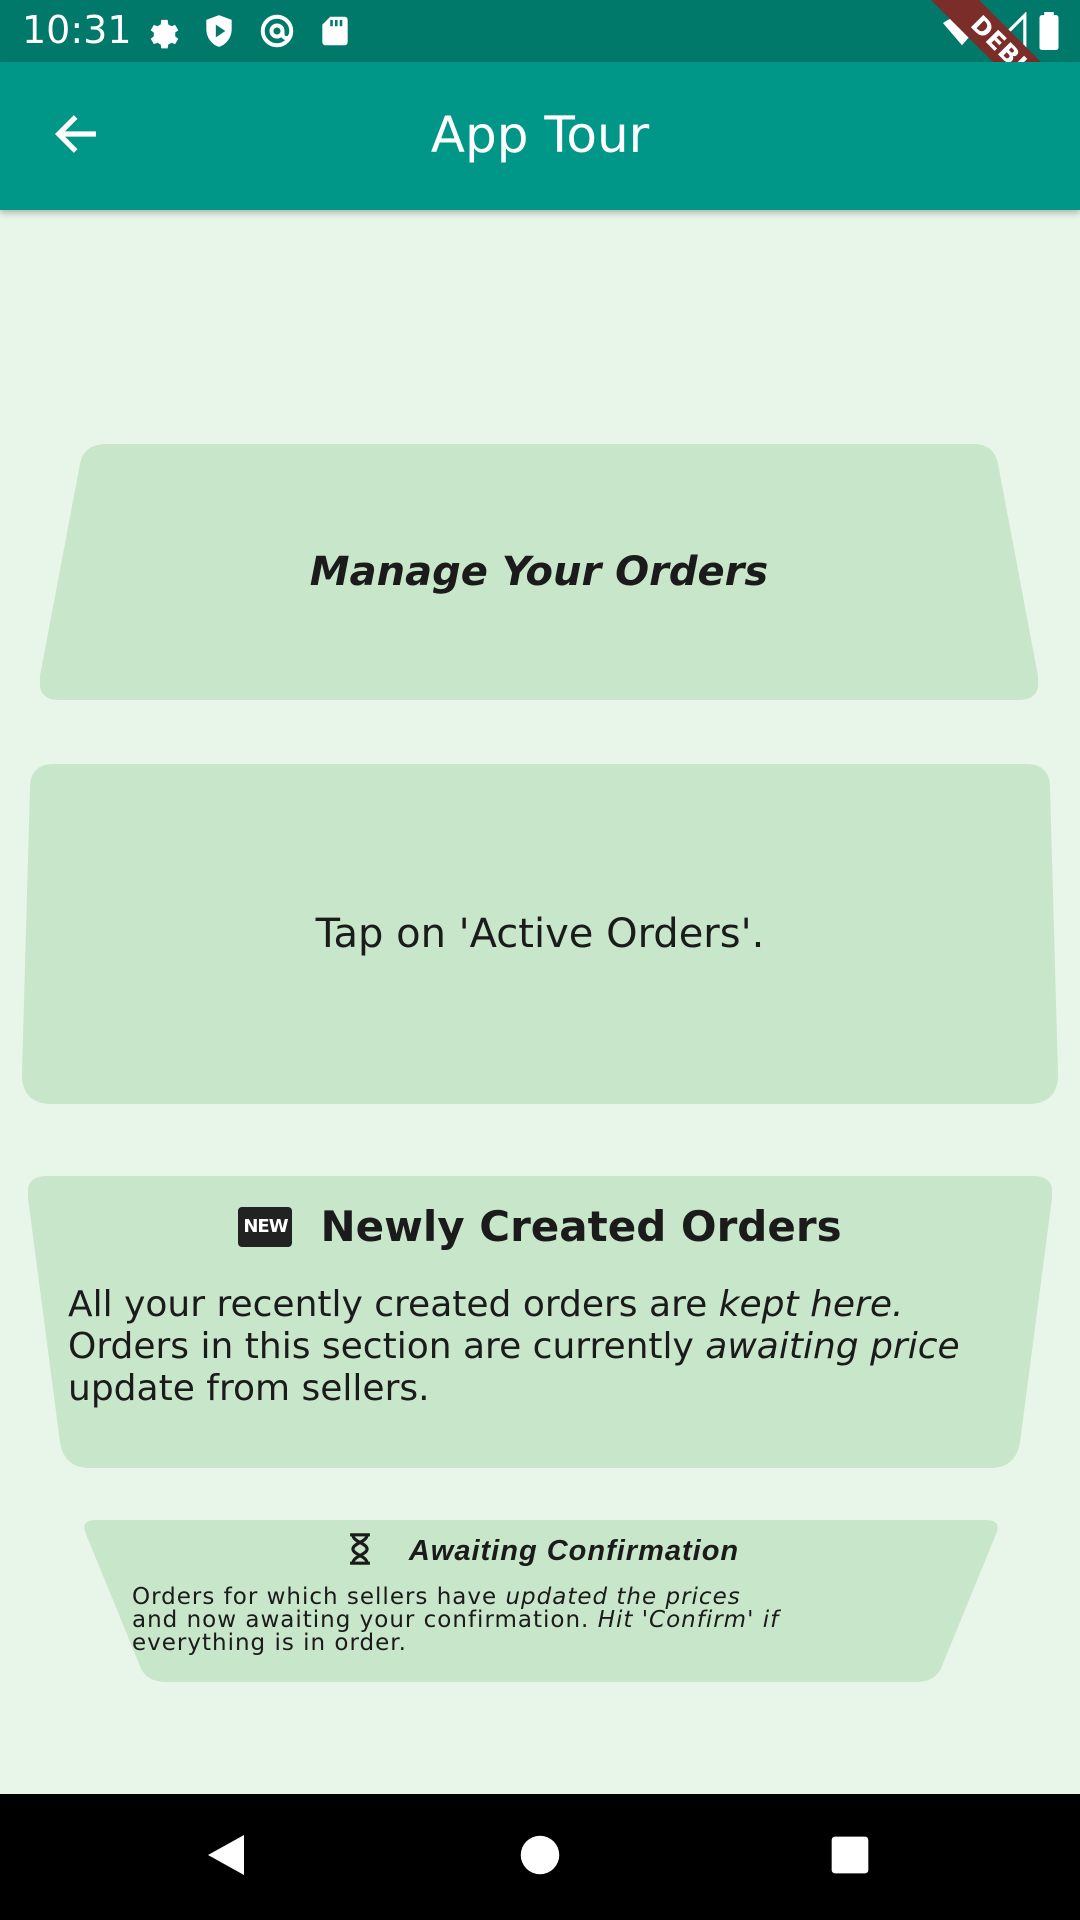  Describe the element at coordinates (277, 31) in the screenshot. I see `at-sign-icon` at that location.